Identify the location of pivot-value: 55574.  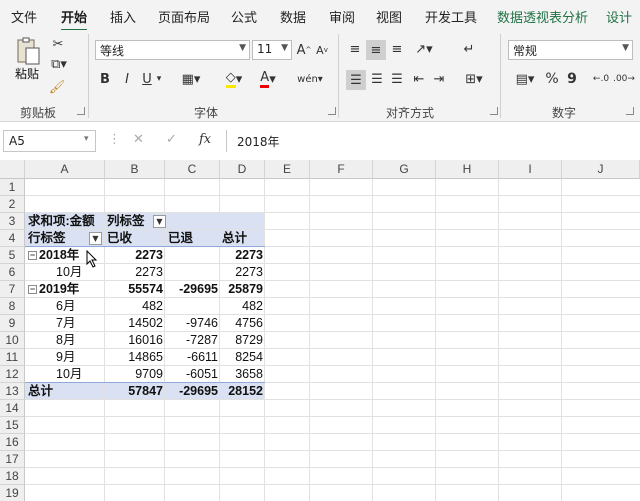
(135, 289).